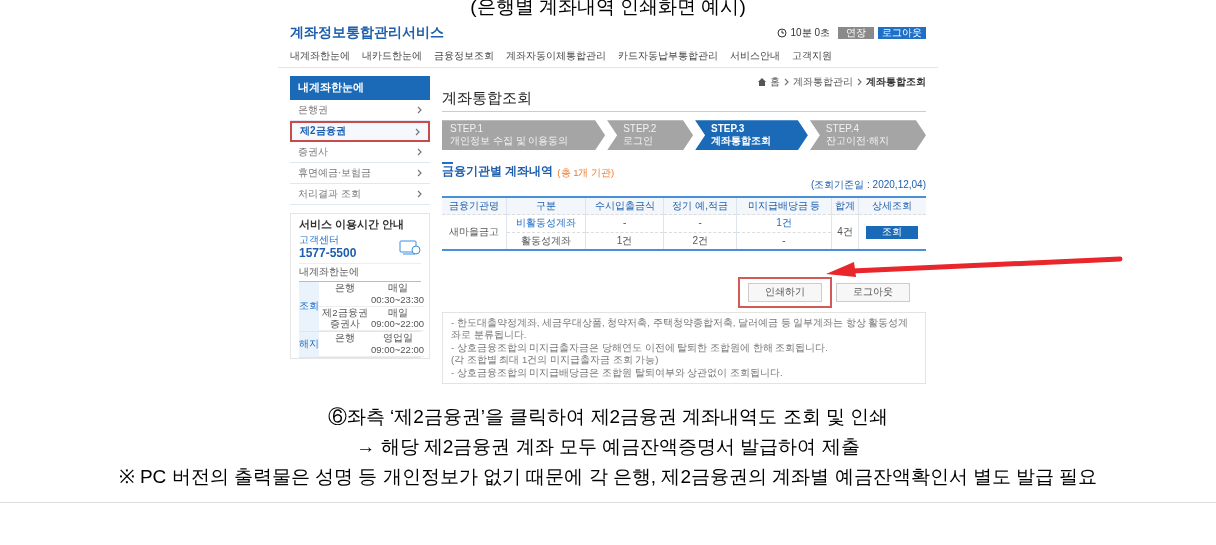 This screenshot has width=1216, height=545. What do you see at coordinates (474, 232) in the screenshot?
I see `table-cell: 새마을금고` at bounding box center [474, 232].